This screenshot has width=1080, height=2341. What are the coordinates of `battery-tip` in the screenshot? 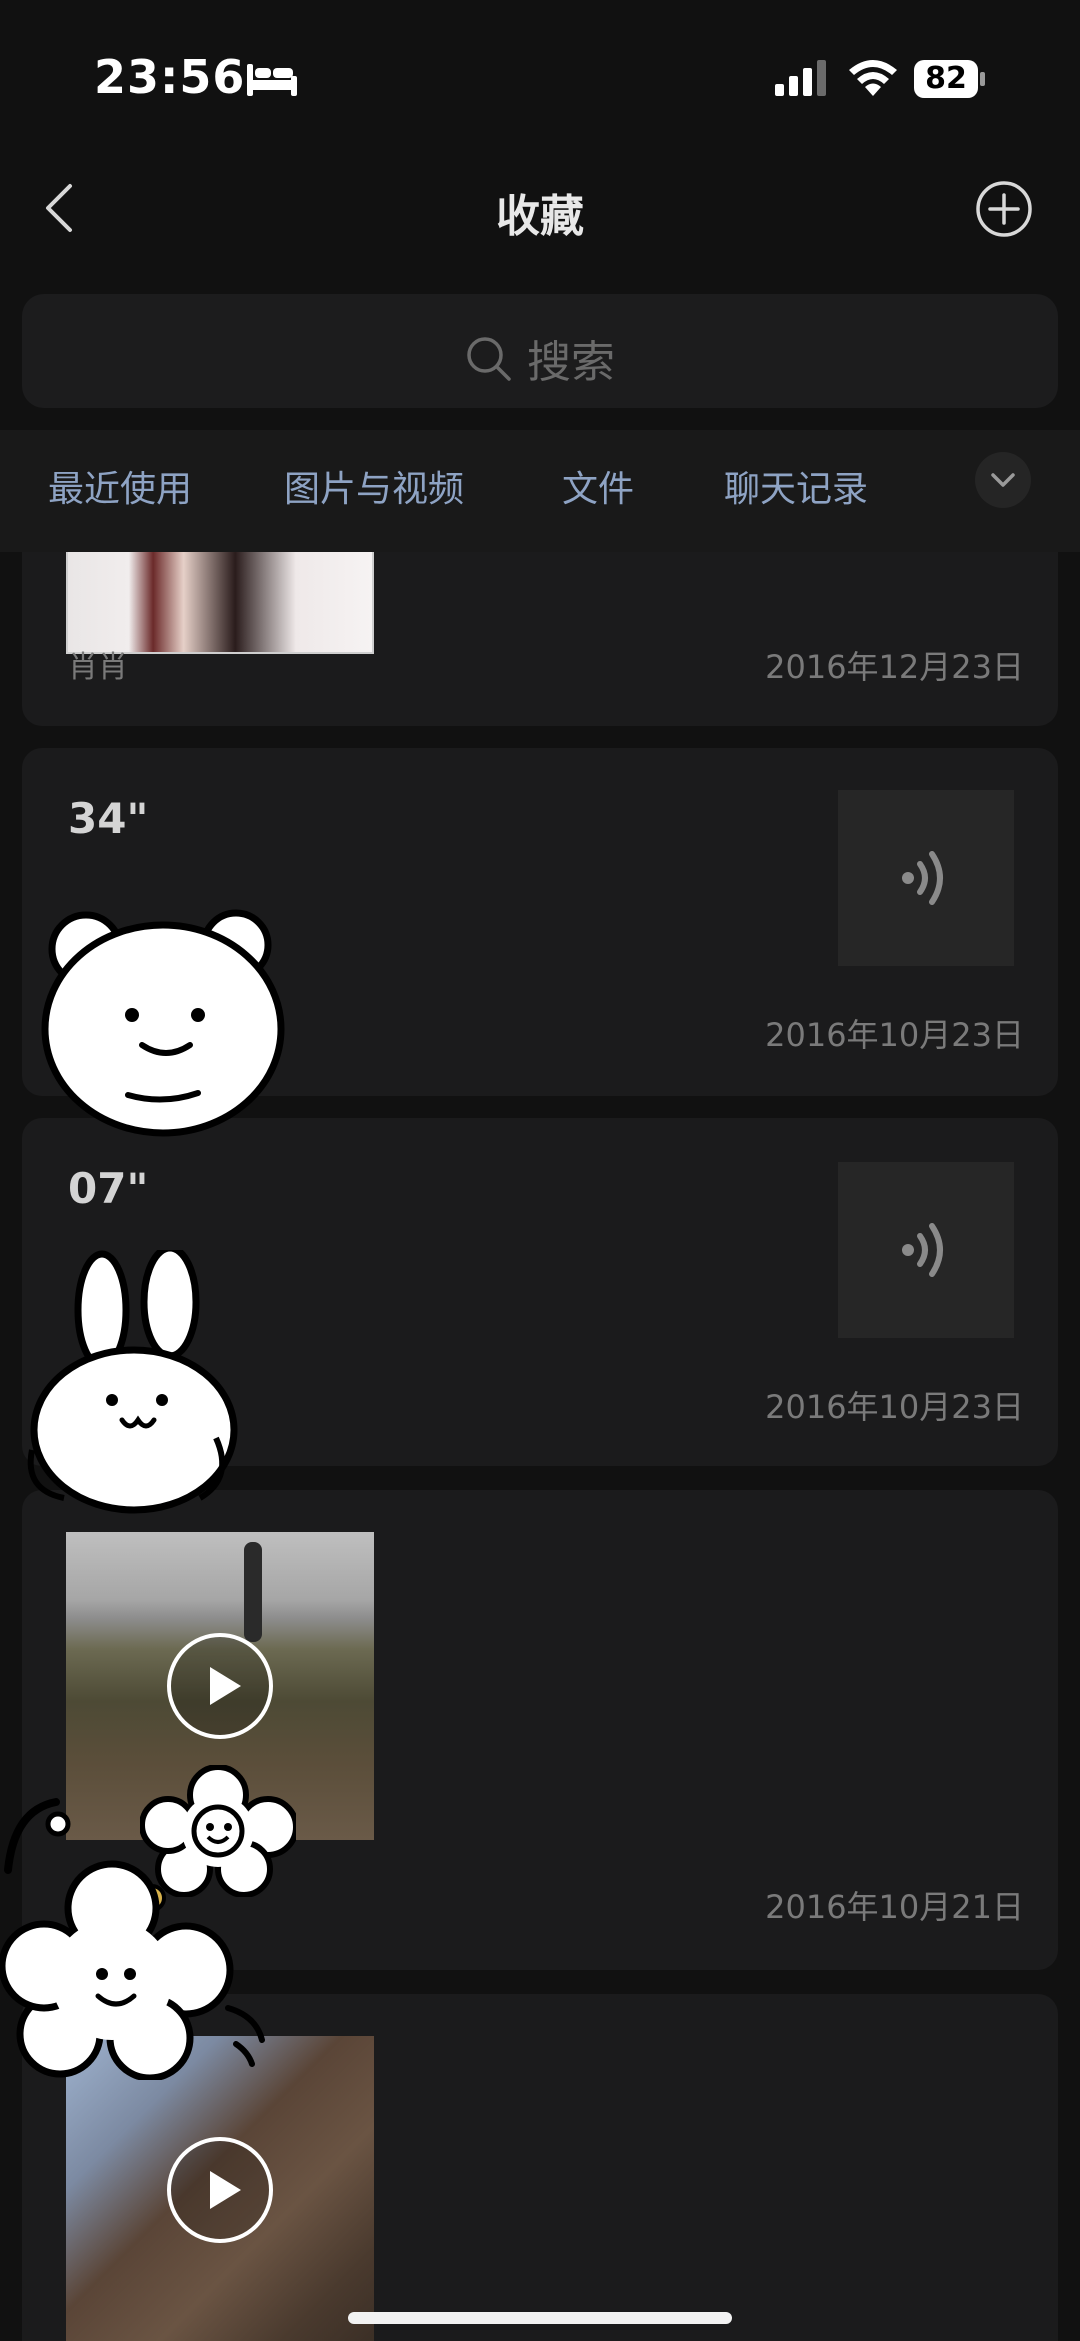 It's located at (982, 79).